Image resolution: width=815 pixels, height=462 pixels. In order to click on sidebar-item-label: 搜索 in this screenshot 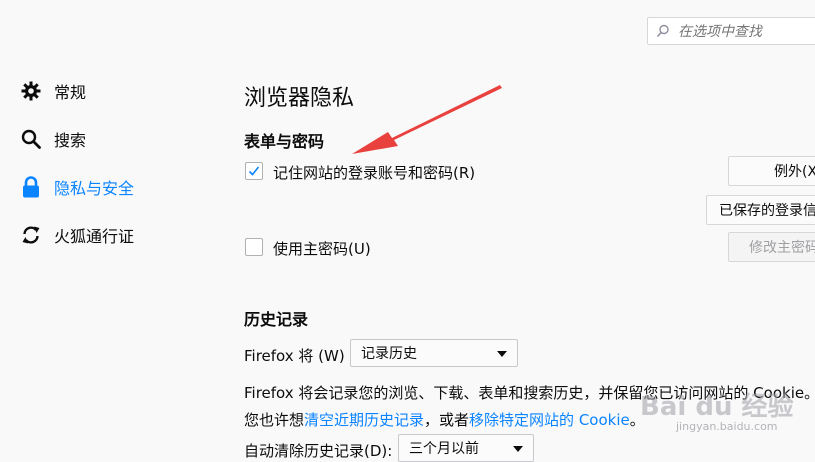, I will do `click(70, 140)`.